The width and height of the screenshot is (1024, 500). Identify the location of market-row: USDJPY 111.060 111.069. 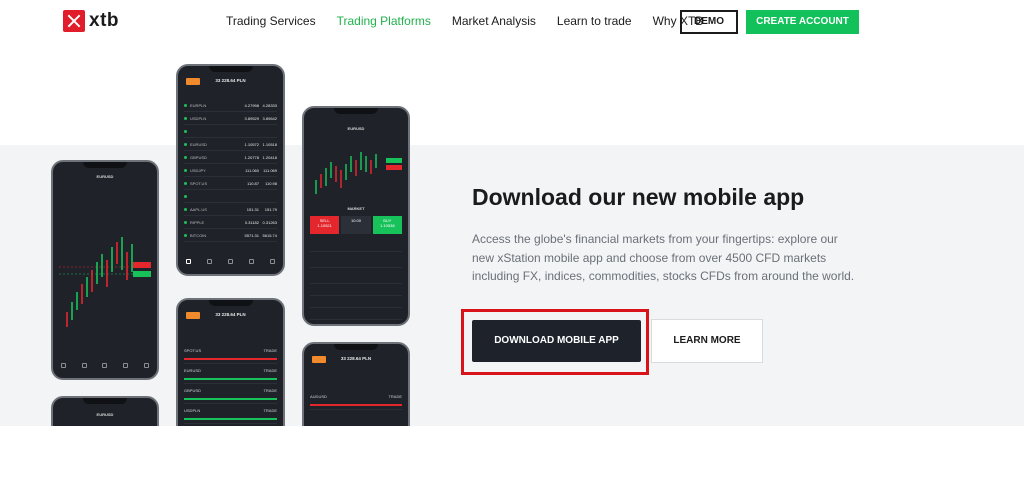
(230, 171).